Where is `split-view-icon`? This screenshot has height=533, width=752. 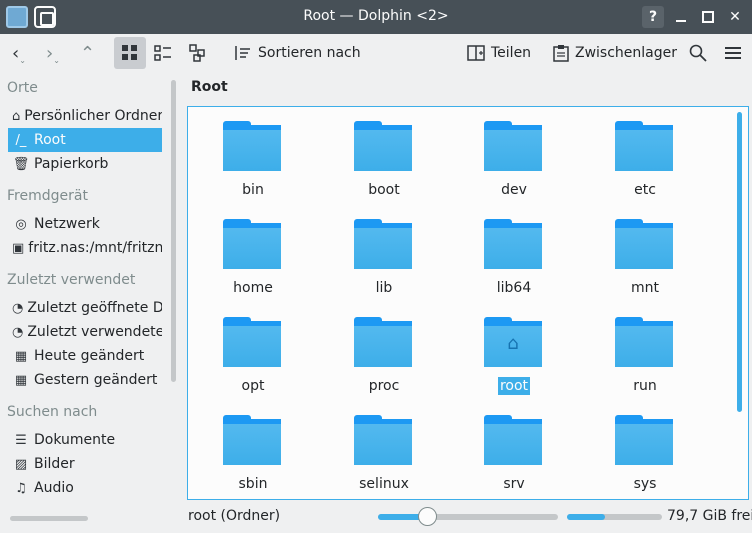
split-view-icon is located at coordinates (476, 53).